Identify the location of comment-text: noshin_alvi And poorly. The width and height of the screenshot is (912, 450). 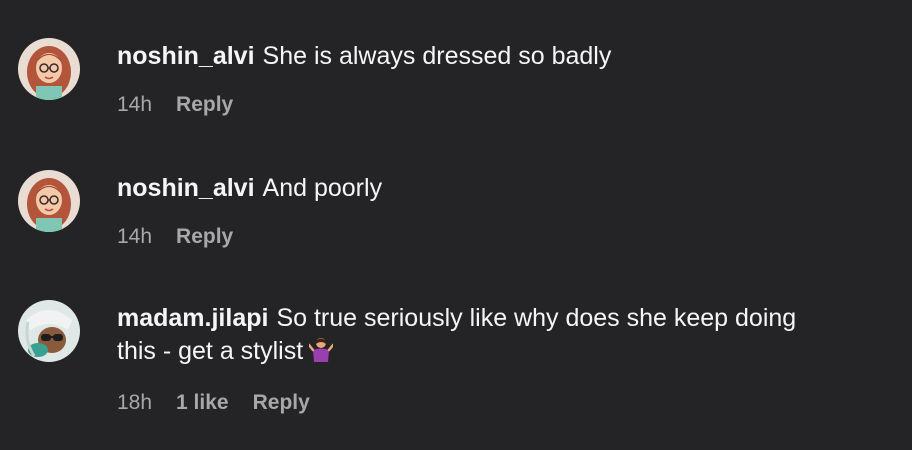
(504, 188).